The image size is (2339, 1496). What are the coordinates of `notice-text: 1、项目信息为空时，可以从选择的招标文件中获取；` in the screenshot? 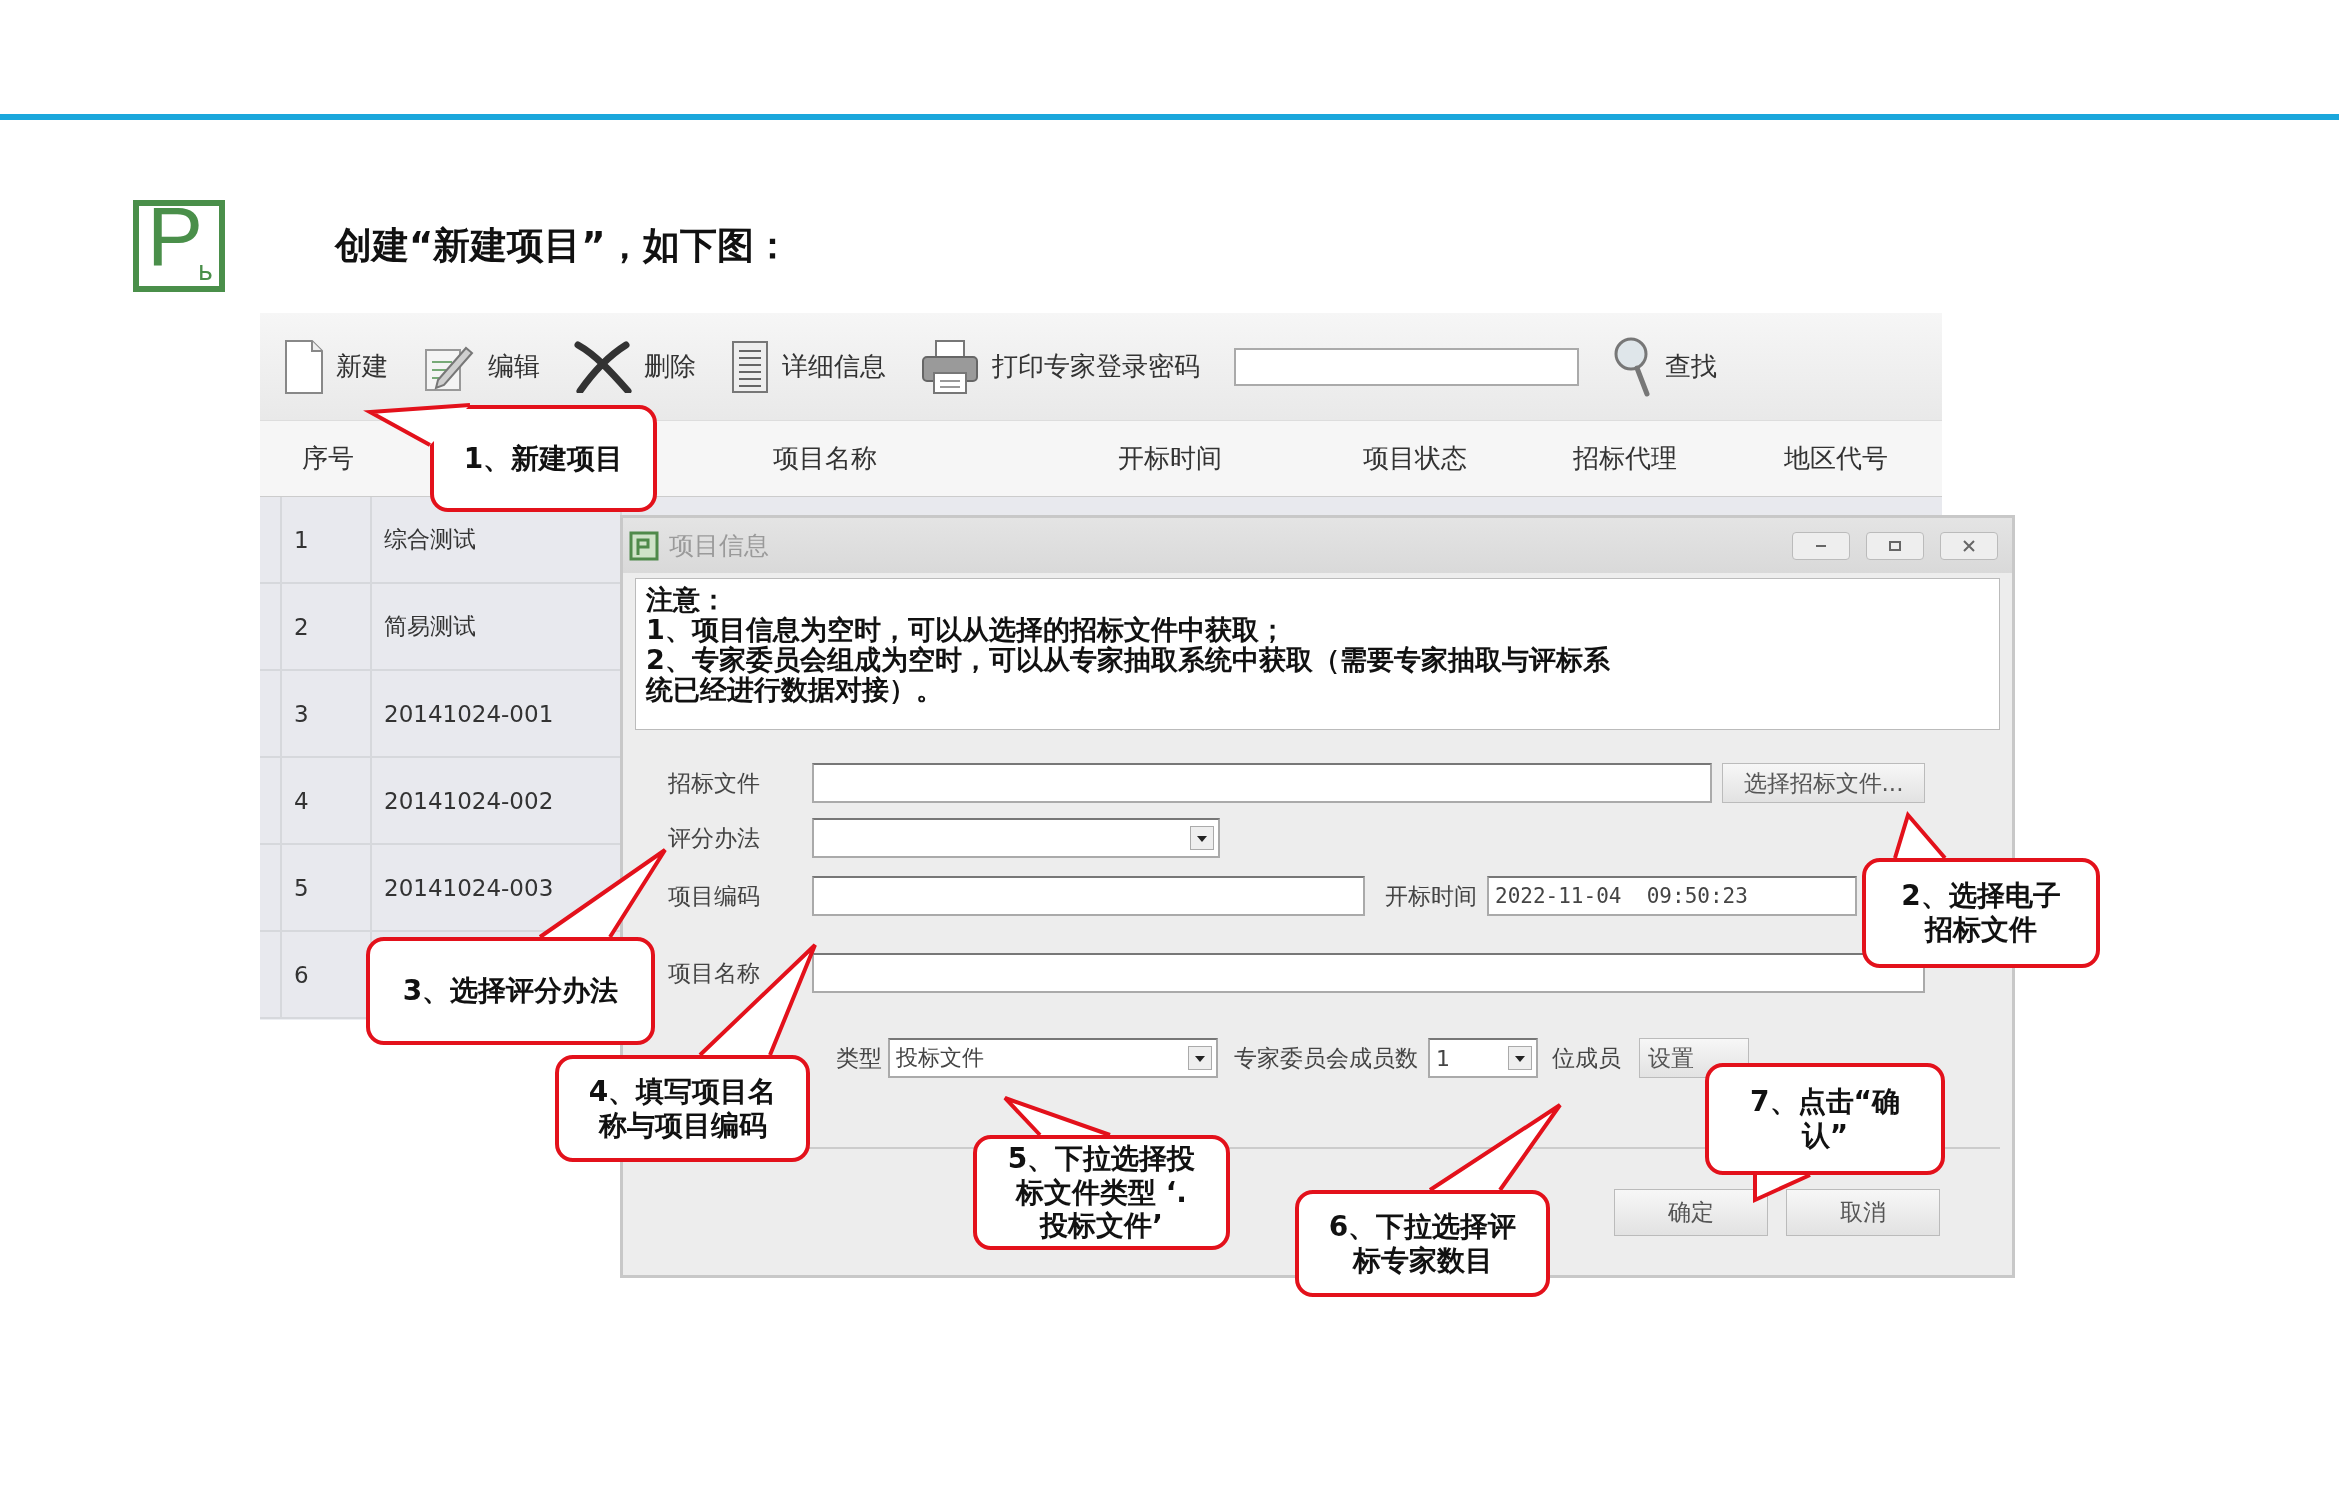 It's located at (966, 630).